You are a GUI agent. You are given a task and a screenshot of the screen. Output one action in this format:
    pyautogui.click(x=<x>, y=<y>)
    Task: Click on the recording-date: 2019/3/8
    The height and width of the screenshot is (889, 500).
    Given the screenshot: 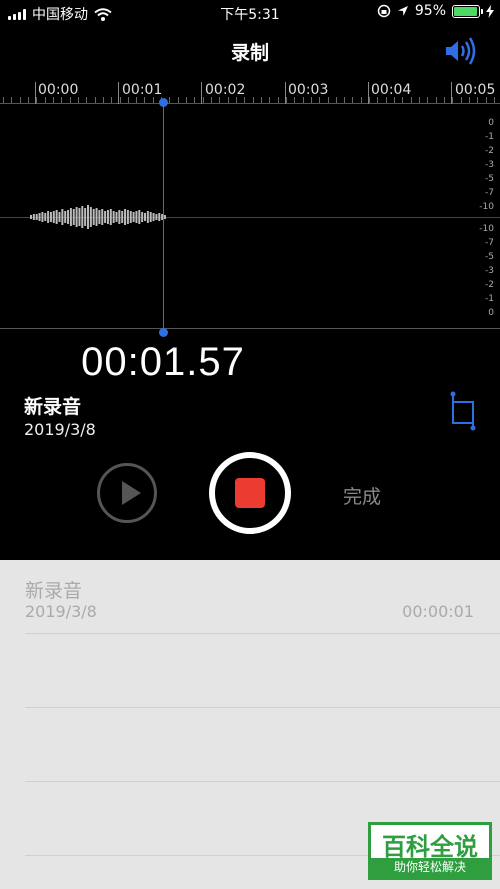 What is the action you would take?
    pyautogui.click(x=60, y=429)
    